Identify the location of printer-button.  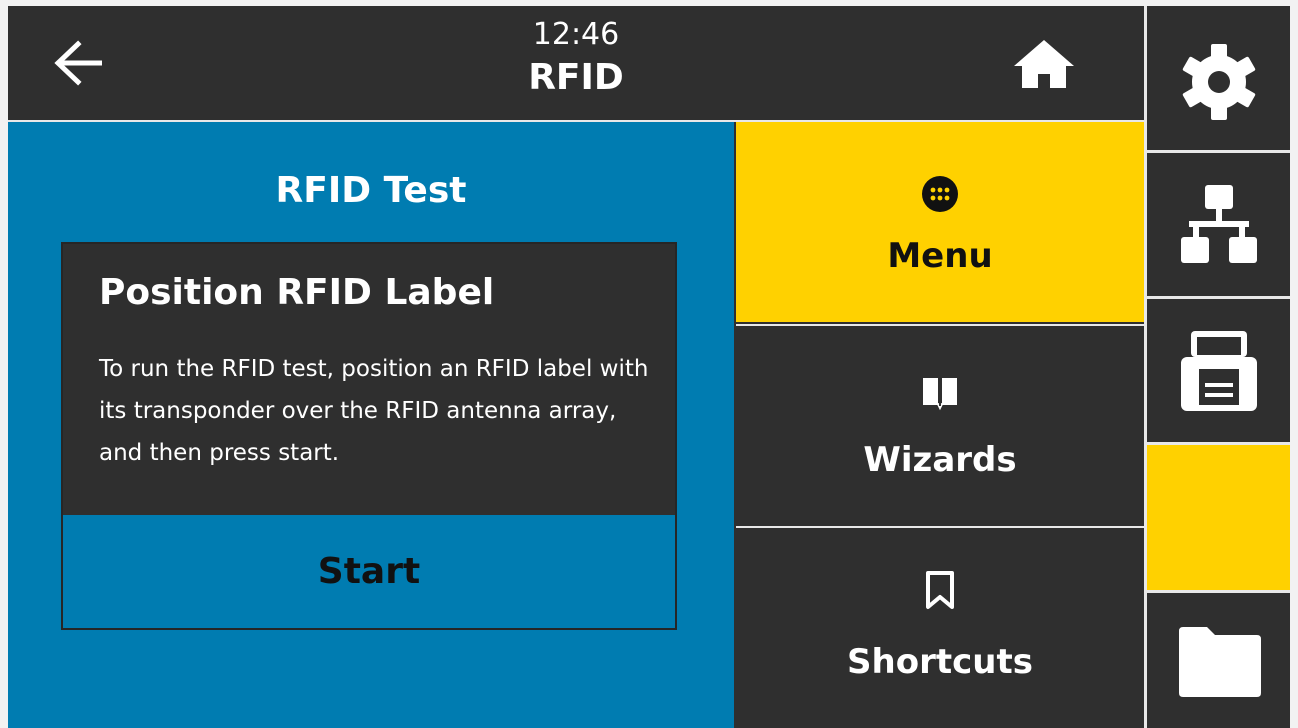
(1218, 369).